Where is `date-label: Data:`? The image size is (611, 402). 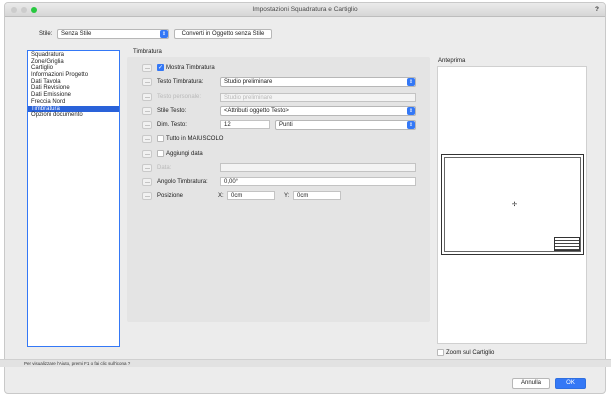
date-label: Data: is located at coordinates (164, 168).